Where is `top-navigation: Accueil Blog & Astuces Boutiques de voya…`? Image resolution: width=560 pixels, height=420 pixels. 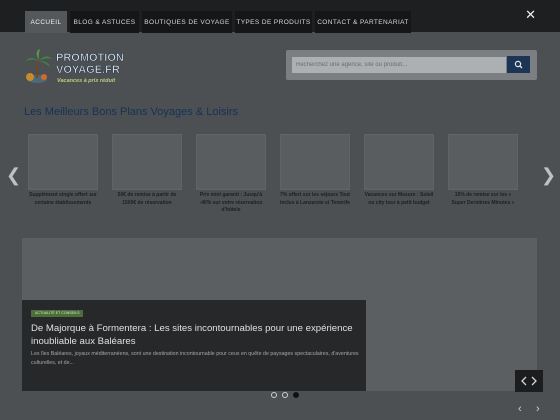 top-navigation: Accueil Blog & Astuces Boutiques de voya… is located at coordinates (280, 16).